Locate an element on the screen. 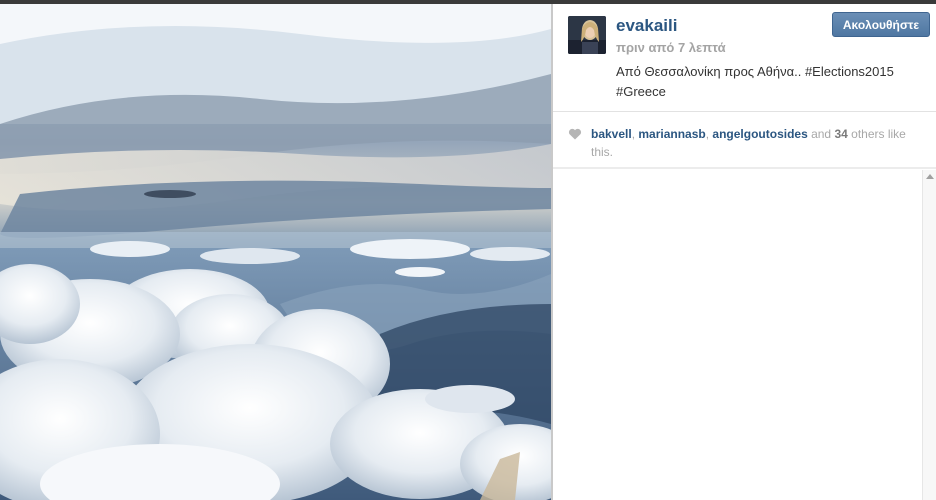  comments-scrollbar is located at coordinates (929, 335).